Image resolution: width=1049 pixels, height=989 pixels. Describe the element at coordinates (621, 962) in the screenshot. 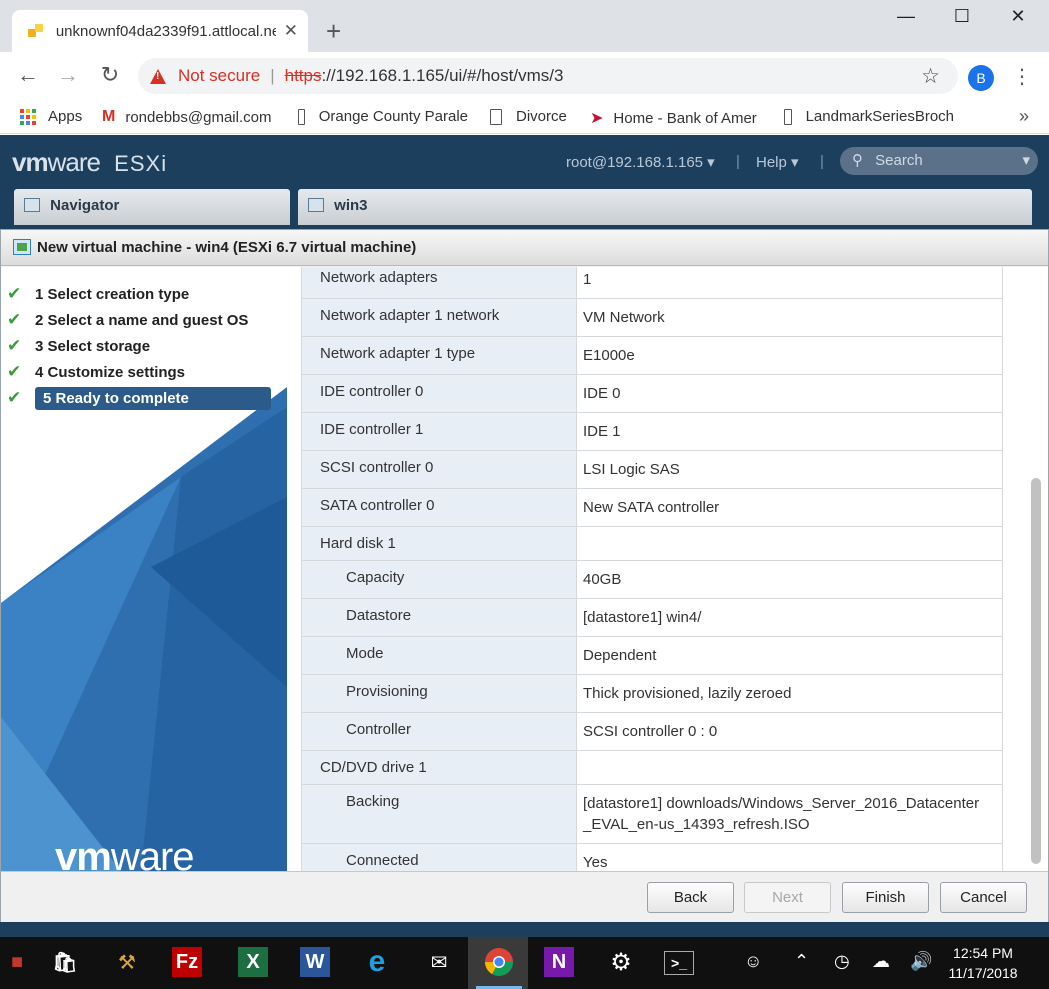

I see `settings-gear-icon: ⚙` at that location.